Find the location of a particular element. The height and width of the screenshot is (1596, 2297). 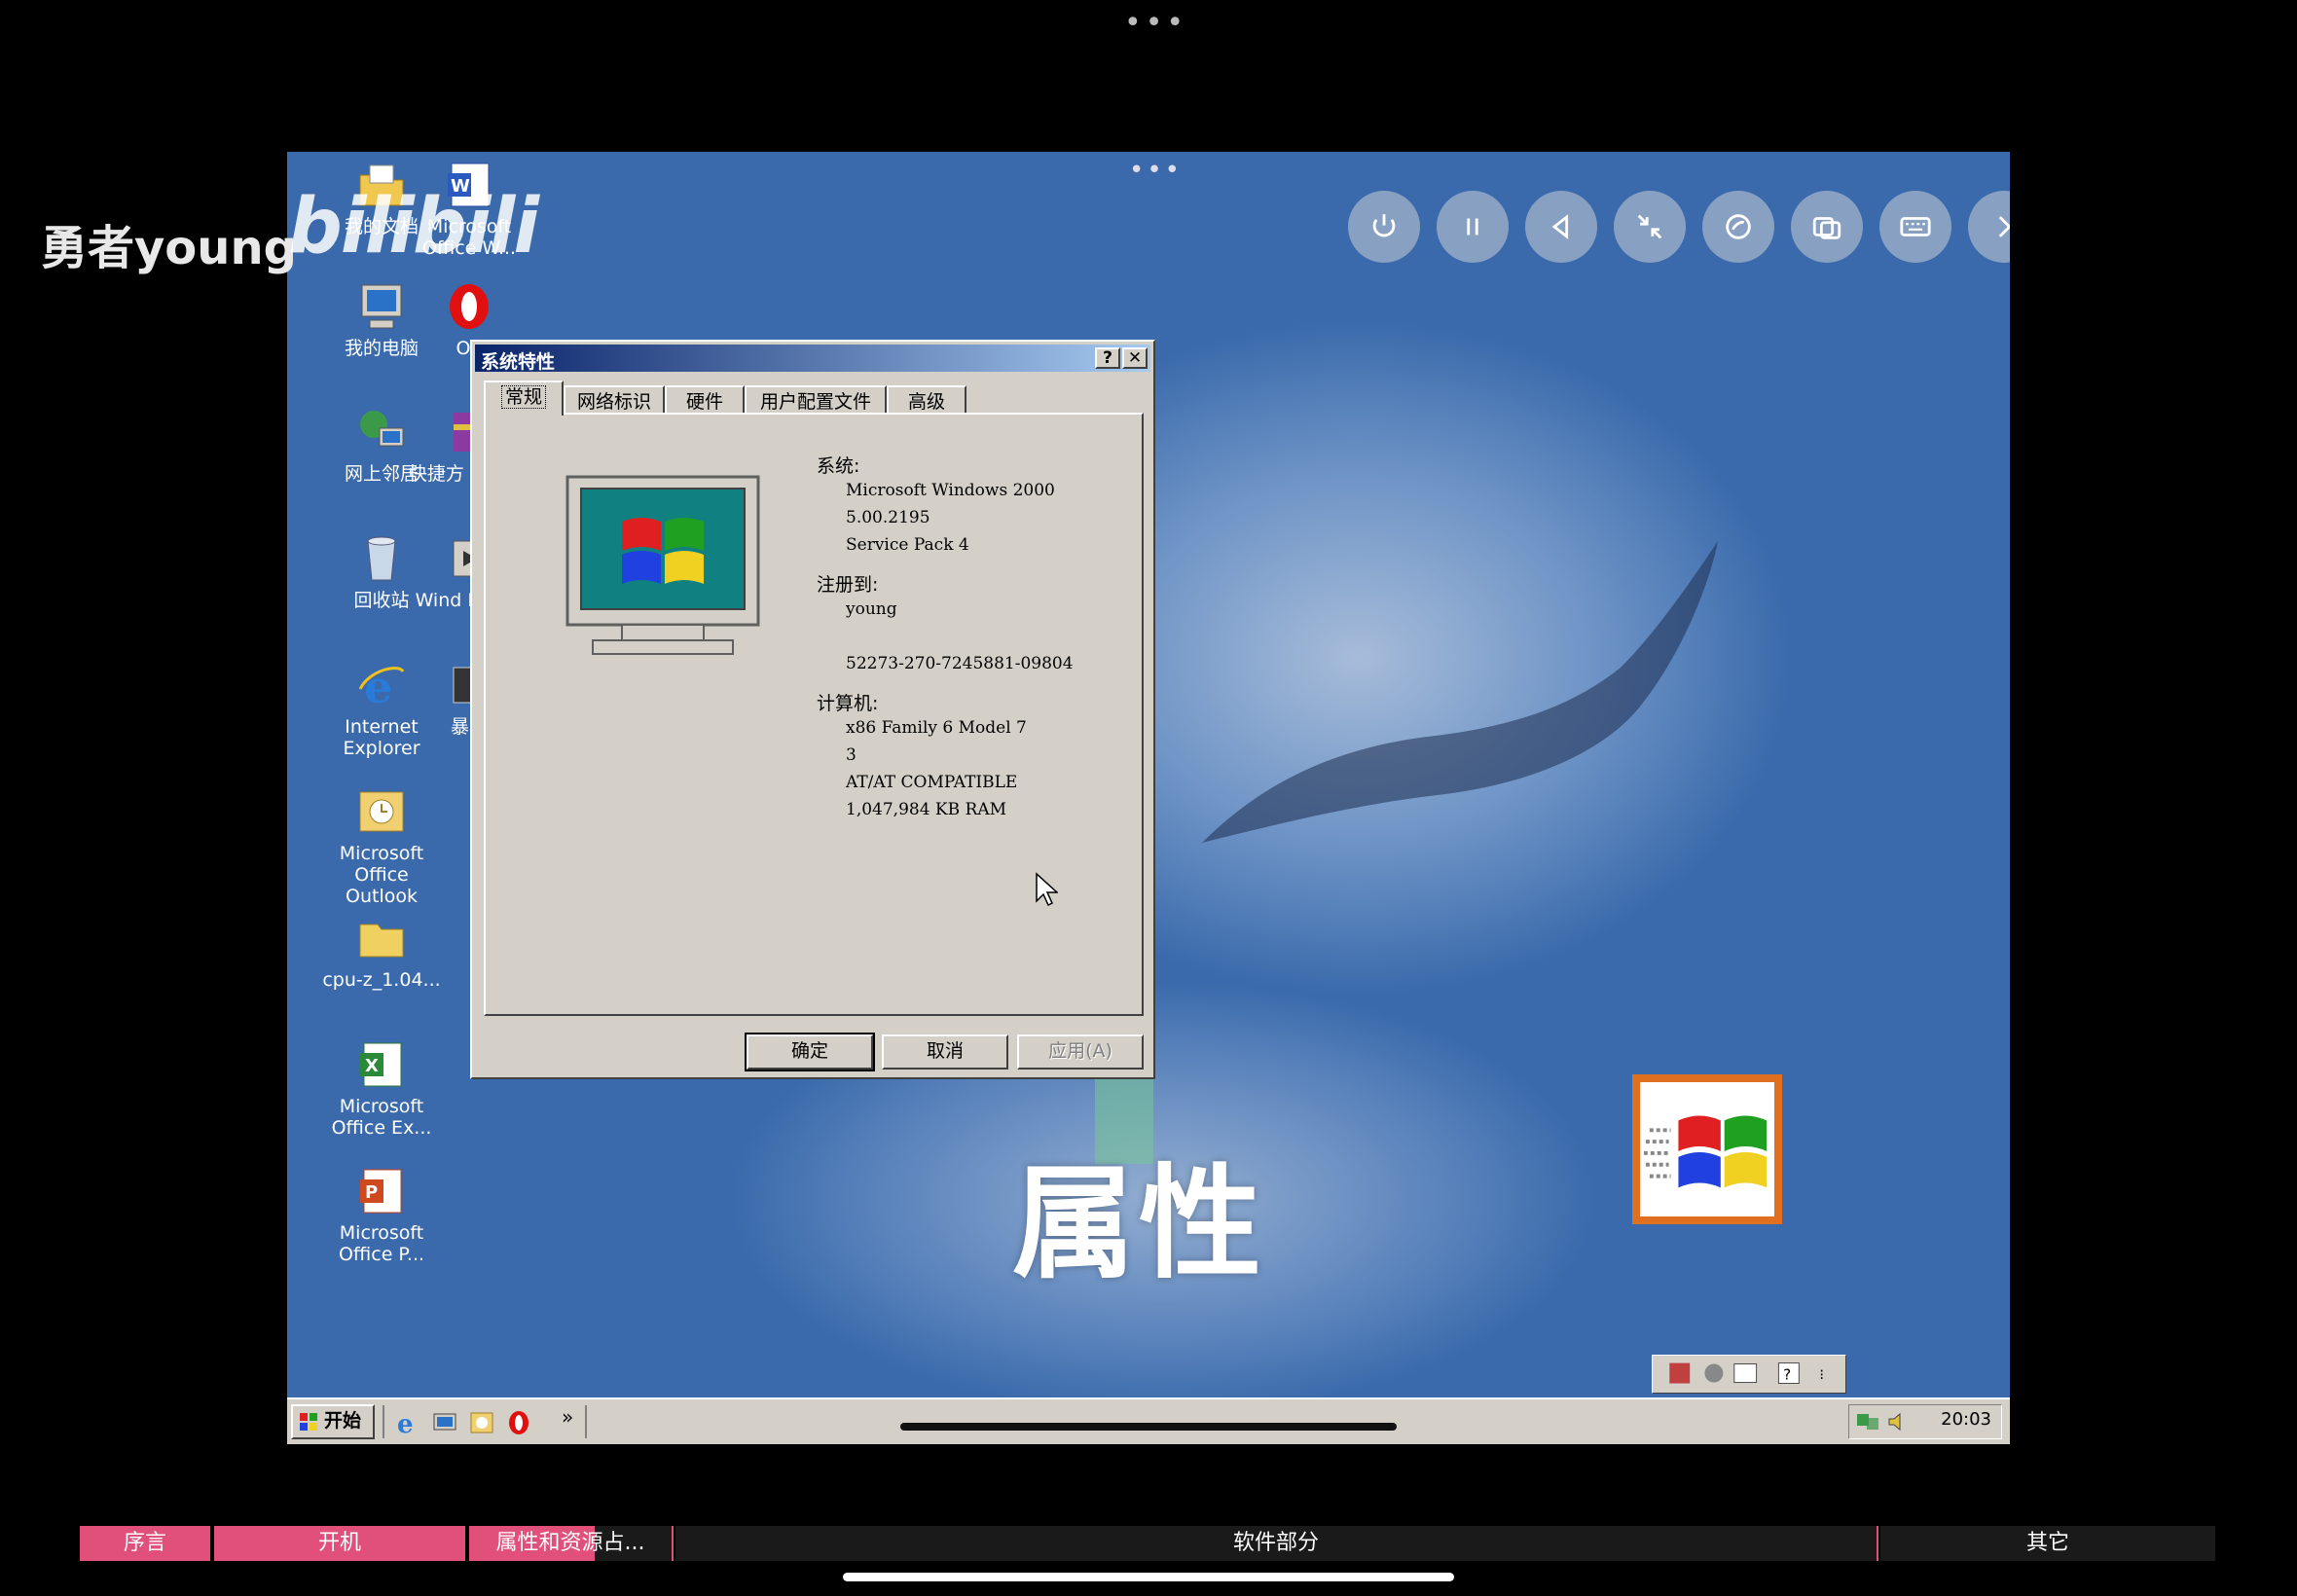

excel-icon: X is located at coordinates (381, 1064).